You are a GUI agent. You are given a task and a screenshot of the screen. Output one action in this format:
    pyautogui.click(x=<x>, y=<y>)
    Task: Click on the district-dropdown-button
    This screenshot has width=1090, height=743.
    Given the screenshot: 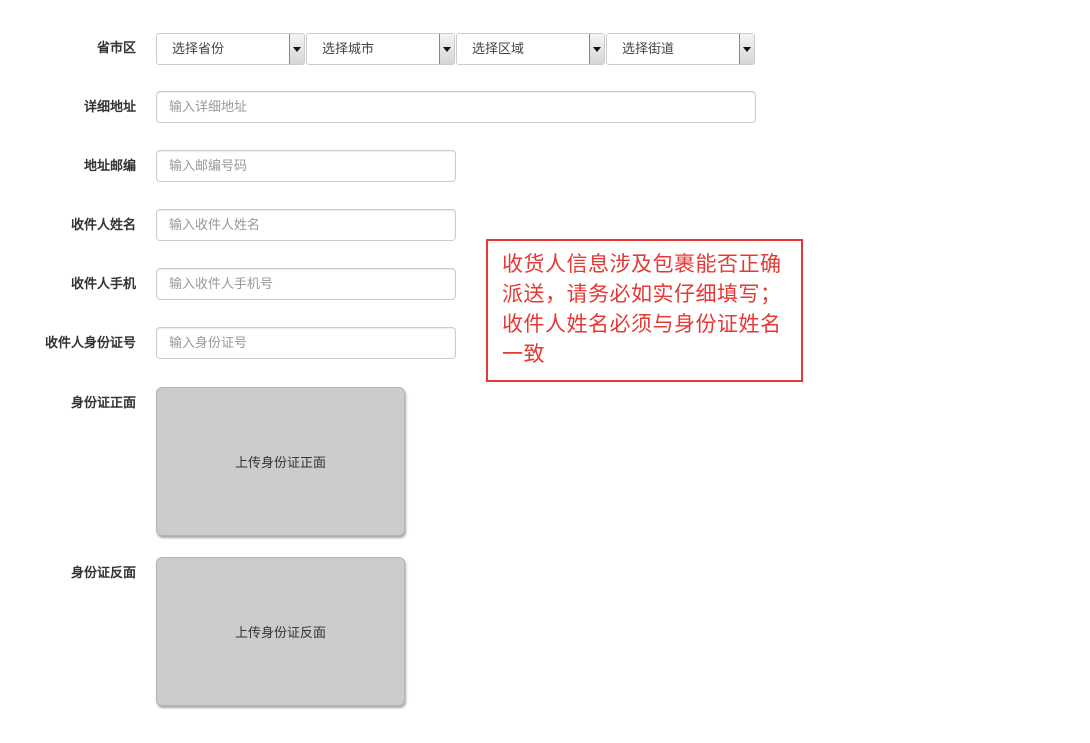 What is the action you would take?
    pyautogui.click(x=596, y=49)
    